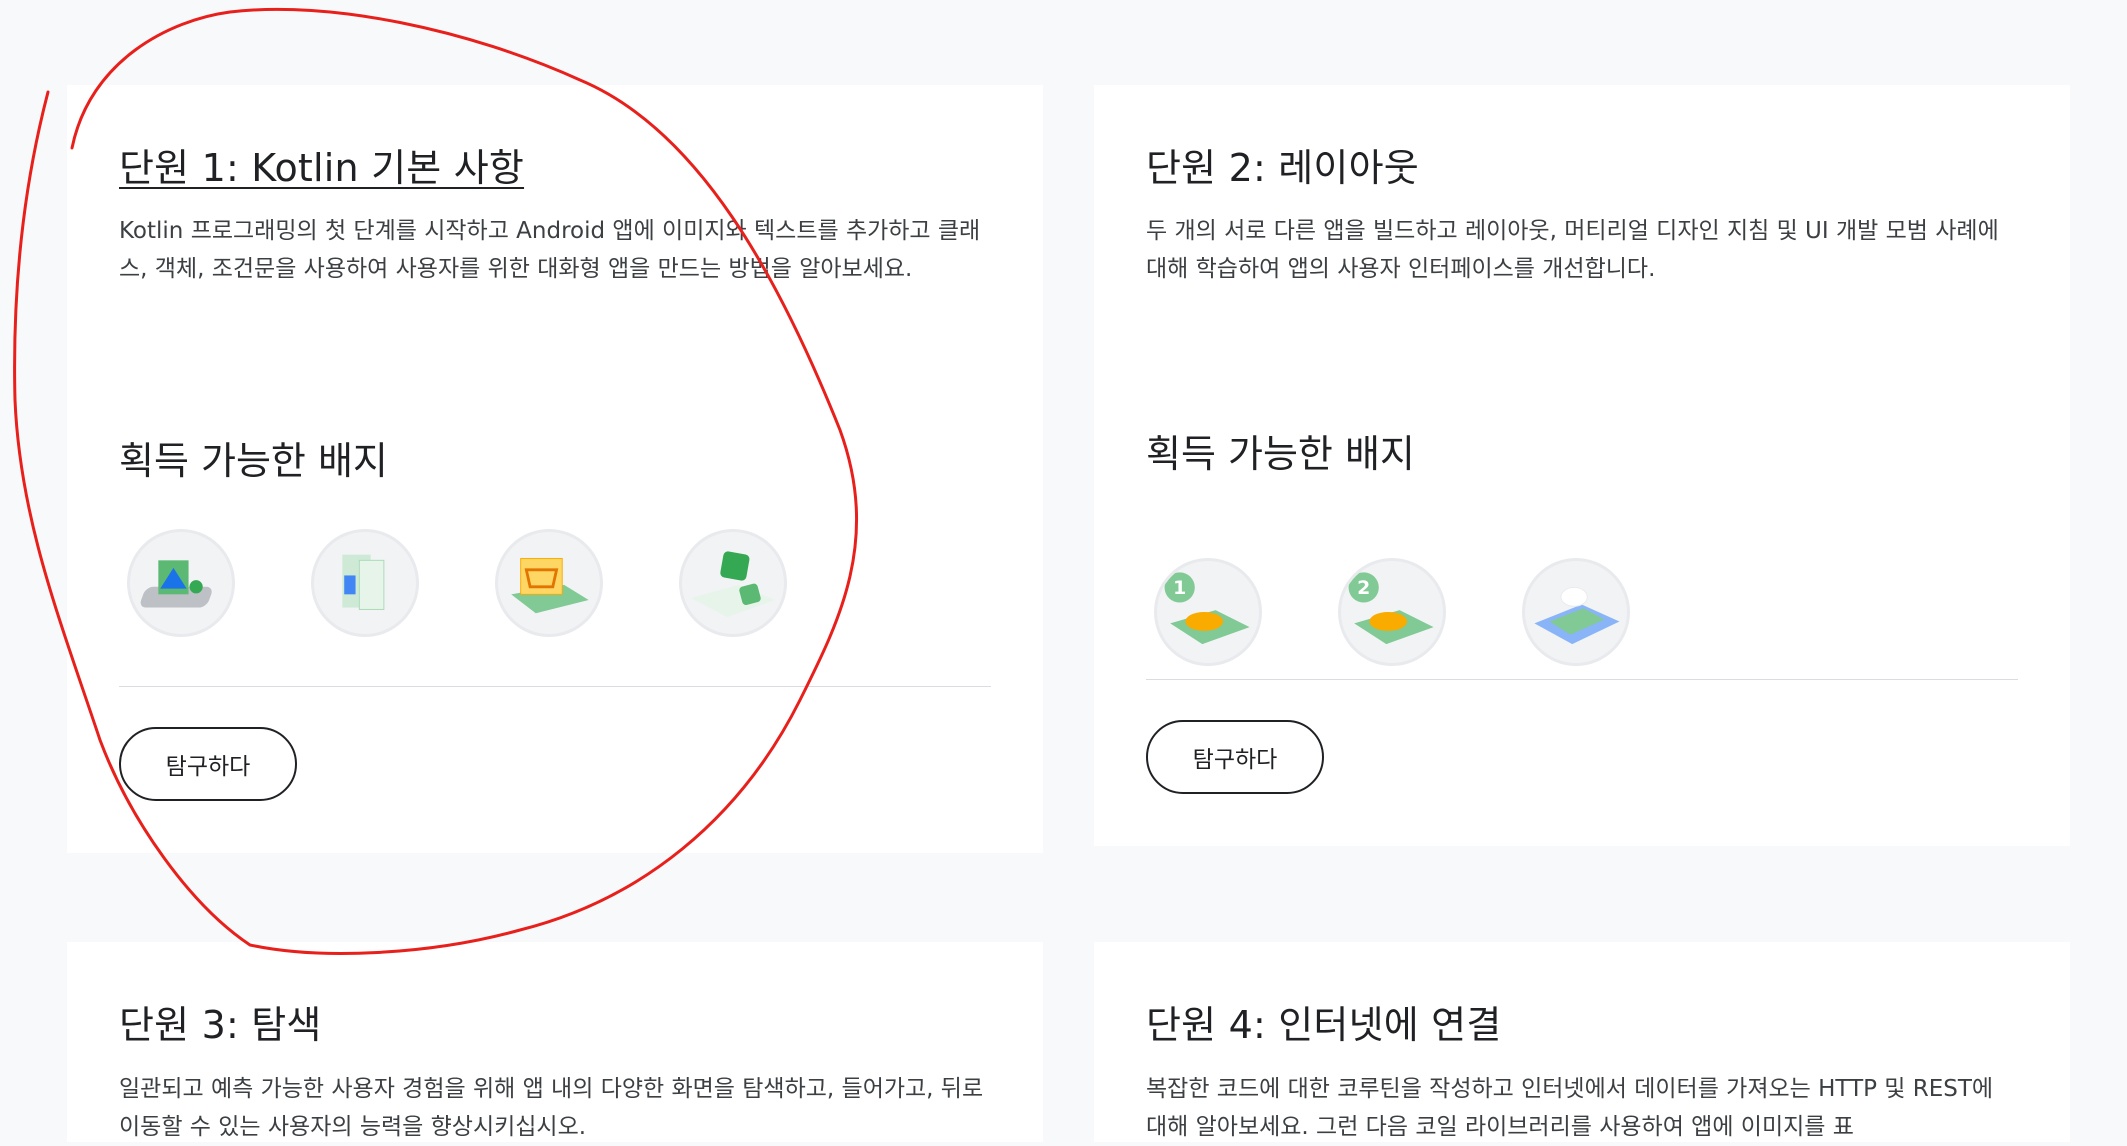 This screenshot has width=2127, height=1146. I want to click on unit-3-title: 단원 3: 탐색, so click(220, 1025).